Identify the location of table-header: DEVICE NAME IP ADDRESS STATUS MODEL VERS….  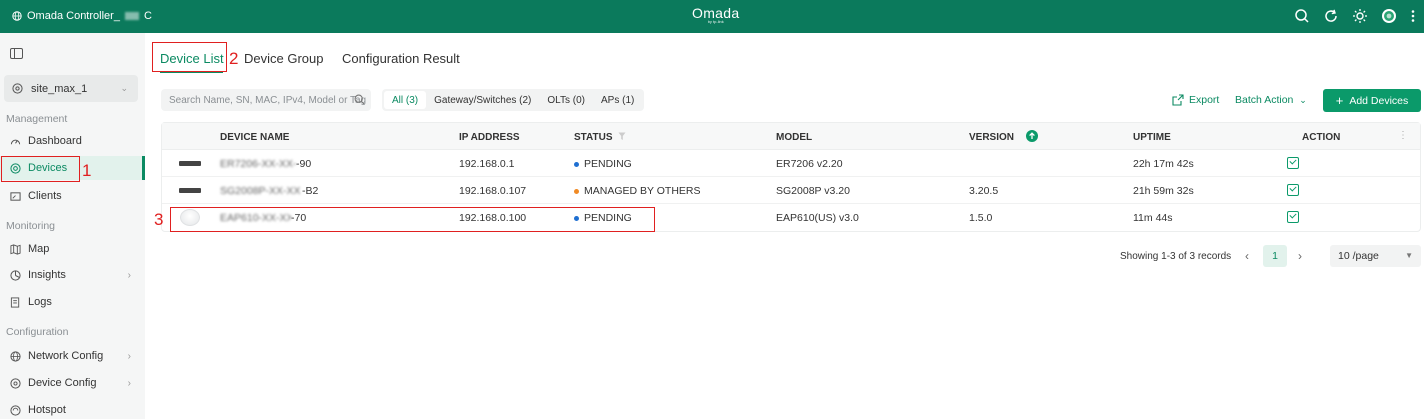
(791, 136).